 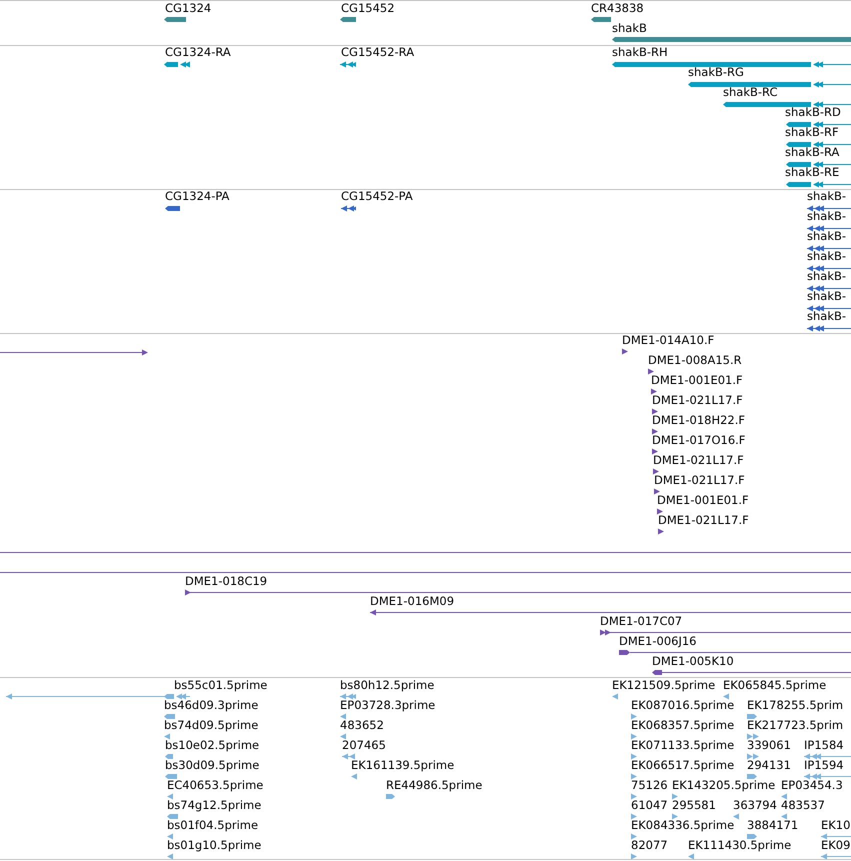 What do you see at coordinates (402, 765) in the screenshot?
I see `feature-label: EK161139.5prime` at bounding box center [402, 765].